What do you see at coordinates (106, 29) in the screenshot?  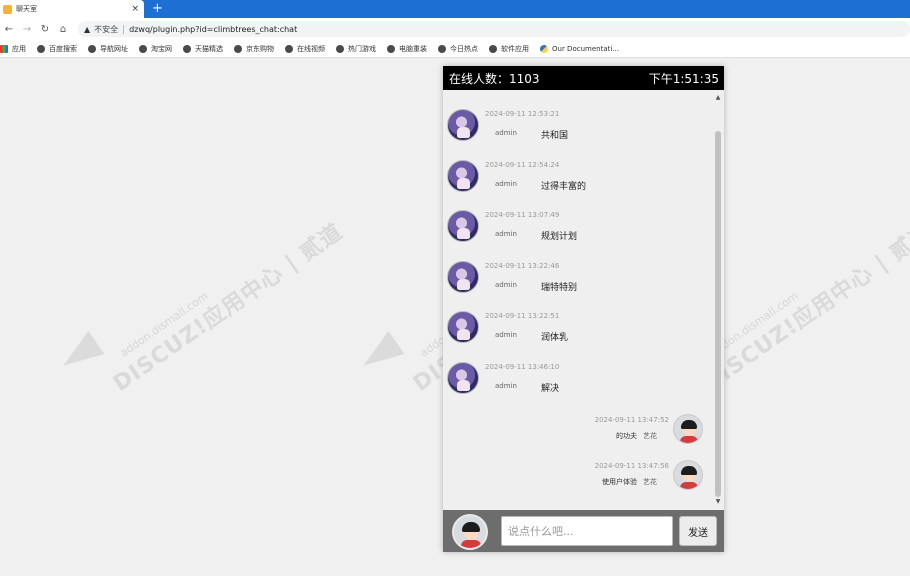 I see `insecure-label: 不安全` at bounding box center [106, 29].